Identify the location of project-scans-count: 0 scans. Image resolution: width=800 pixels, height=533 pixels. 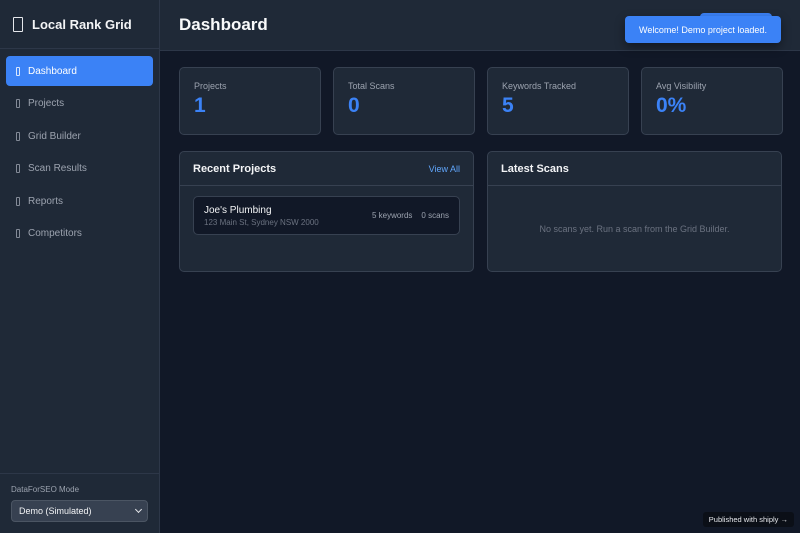
(435, 215).